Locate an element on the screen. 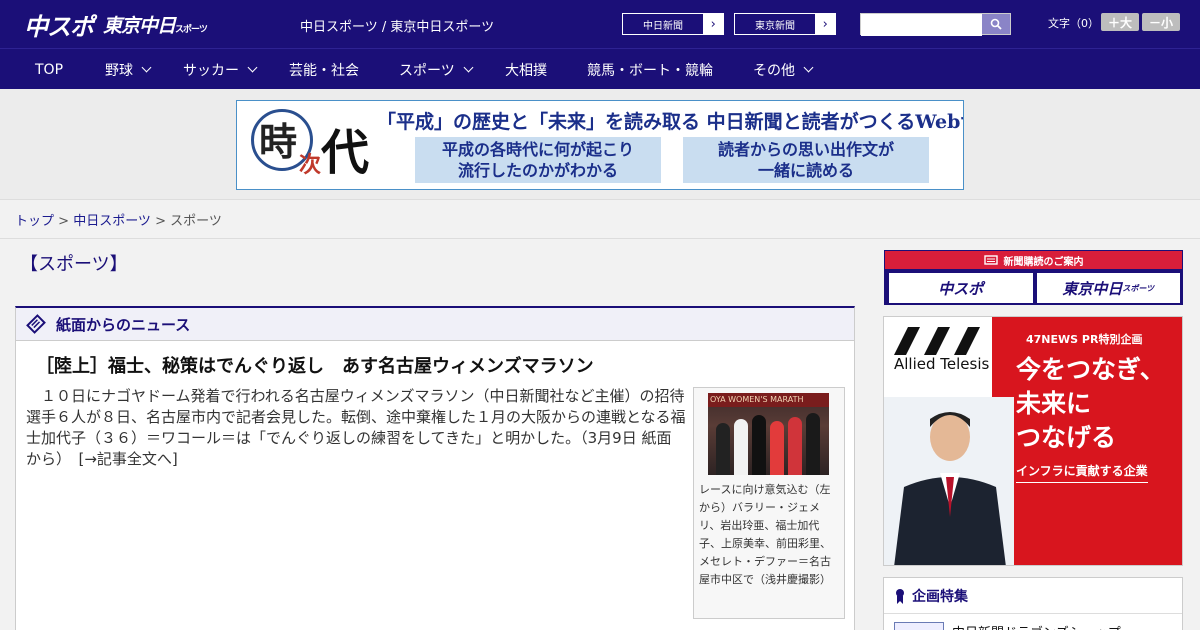 The width and height of the screenshot is (1200, 630). font-larger-button: ＋大 is located at coordinates (1120, 22).